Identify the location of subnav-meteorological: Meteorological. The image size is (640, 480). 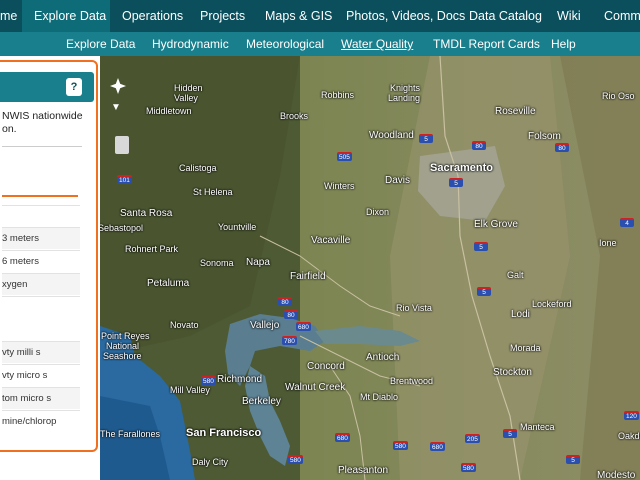
(285, 44).